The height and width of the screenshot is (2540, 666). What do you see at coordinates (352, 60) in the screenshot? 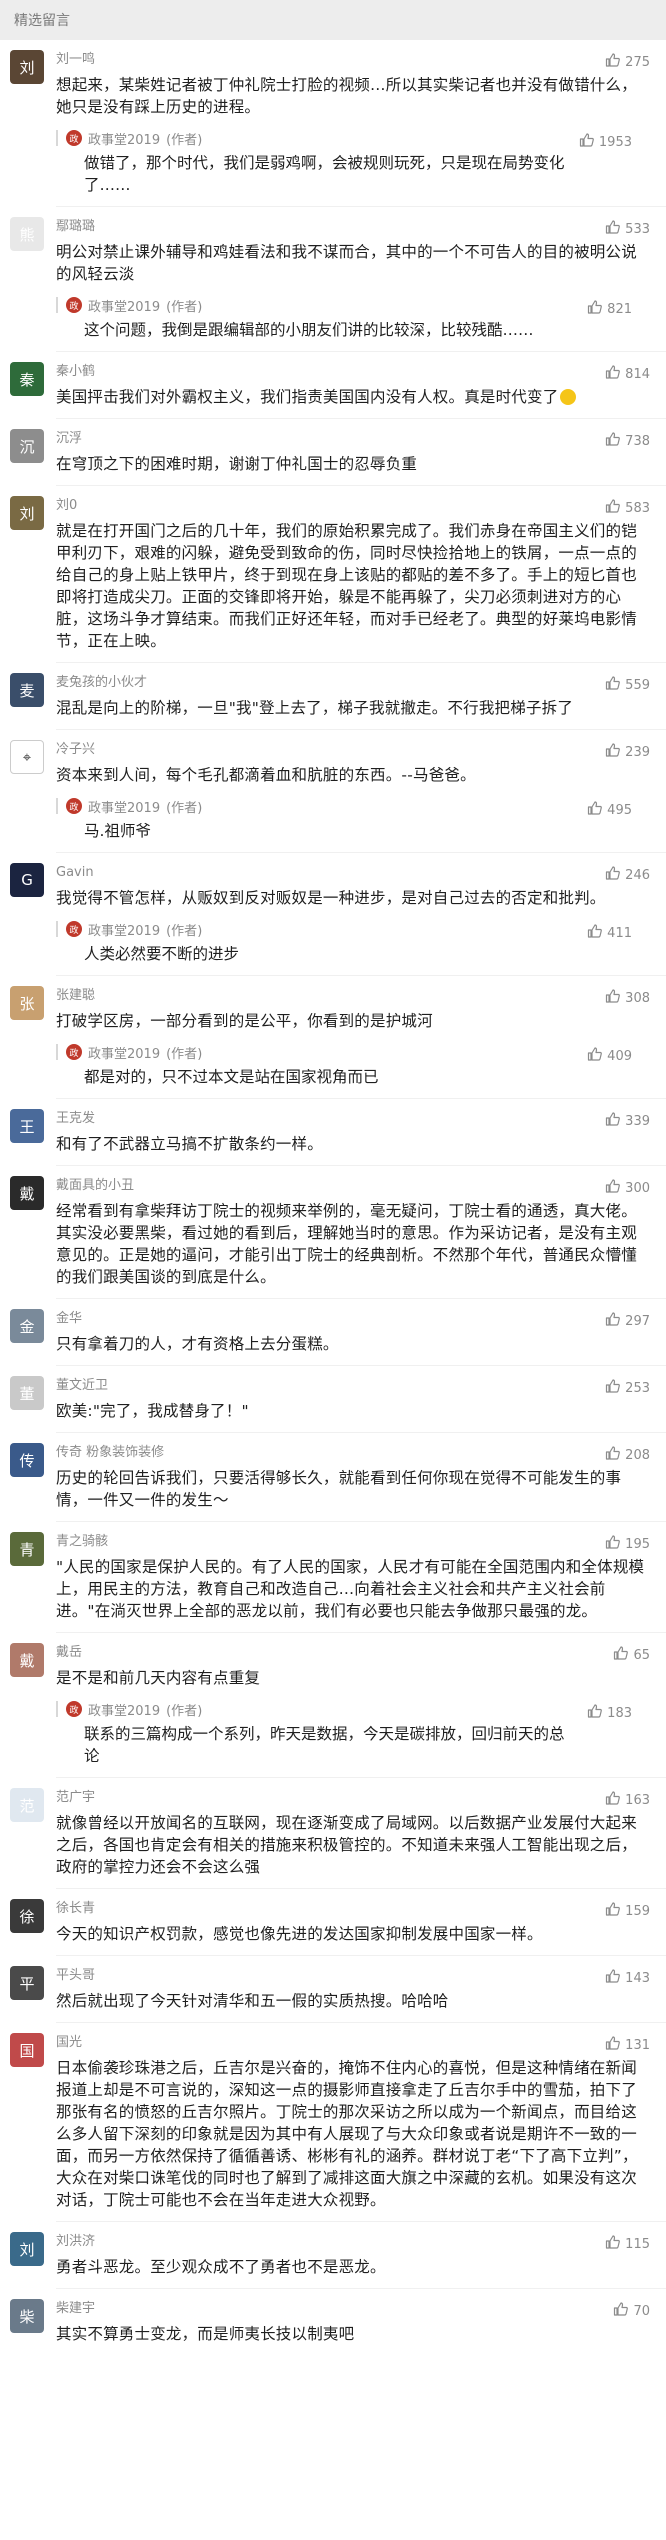
I see `comment-username: 刘一鸣` at bounding box center [352, 60].